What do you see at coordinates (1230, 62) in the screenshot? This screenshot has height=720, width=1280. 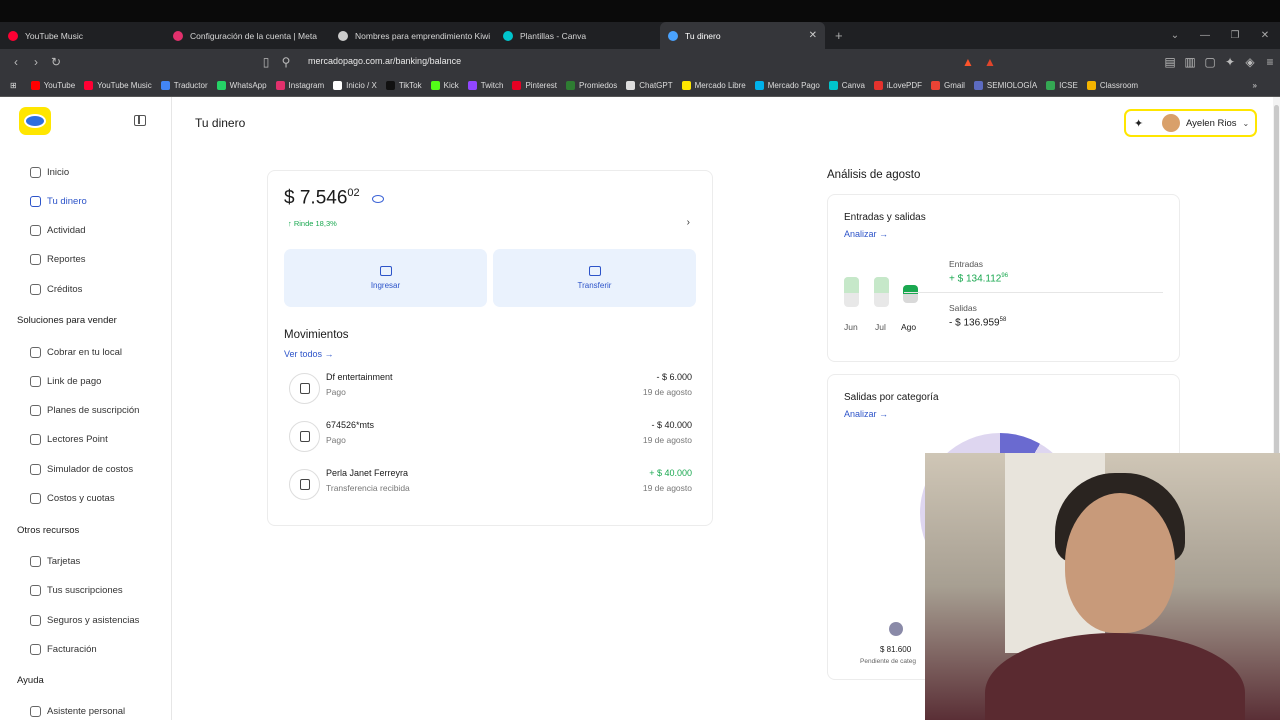 I see `extensions-icon: ✦` at bounding box center [1230, 62].